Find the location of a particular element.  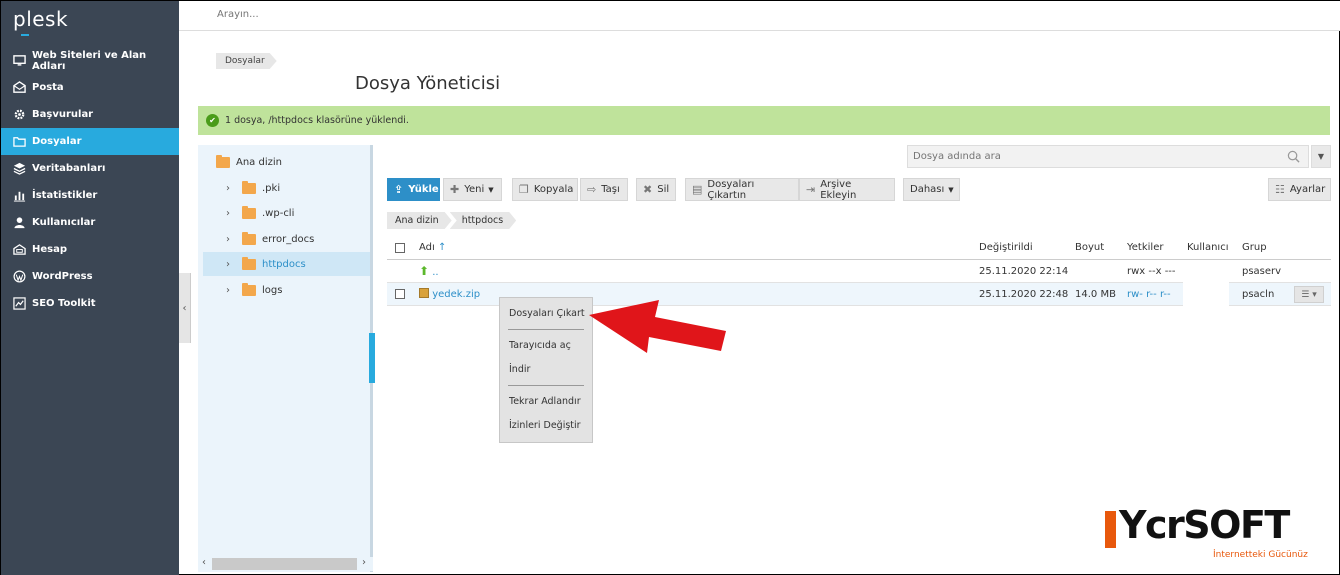

tree-item-label: httpdocs is located at coordinates (284, 264).